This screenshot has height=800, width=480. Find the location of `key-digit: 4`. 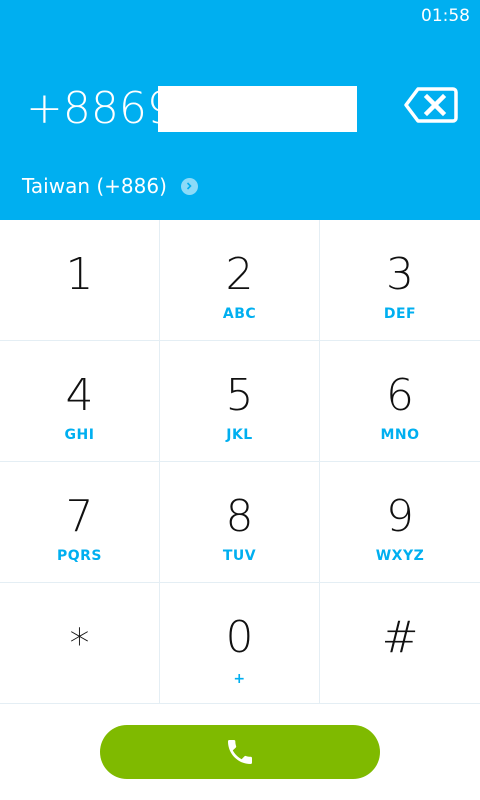

key-digit: 4 is located at coordinates (79, 395).